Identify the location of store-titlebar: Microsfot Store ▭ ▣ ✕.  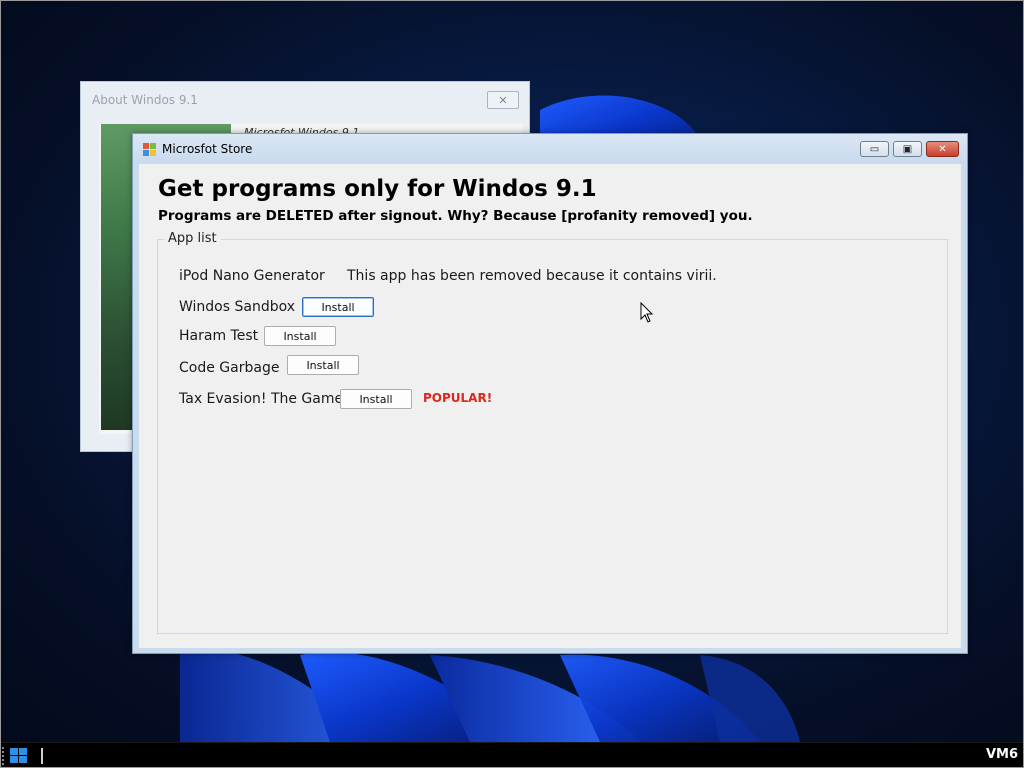
(550, 149).